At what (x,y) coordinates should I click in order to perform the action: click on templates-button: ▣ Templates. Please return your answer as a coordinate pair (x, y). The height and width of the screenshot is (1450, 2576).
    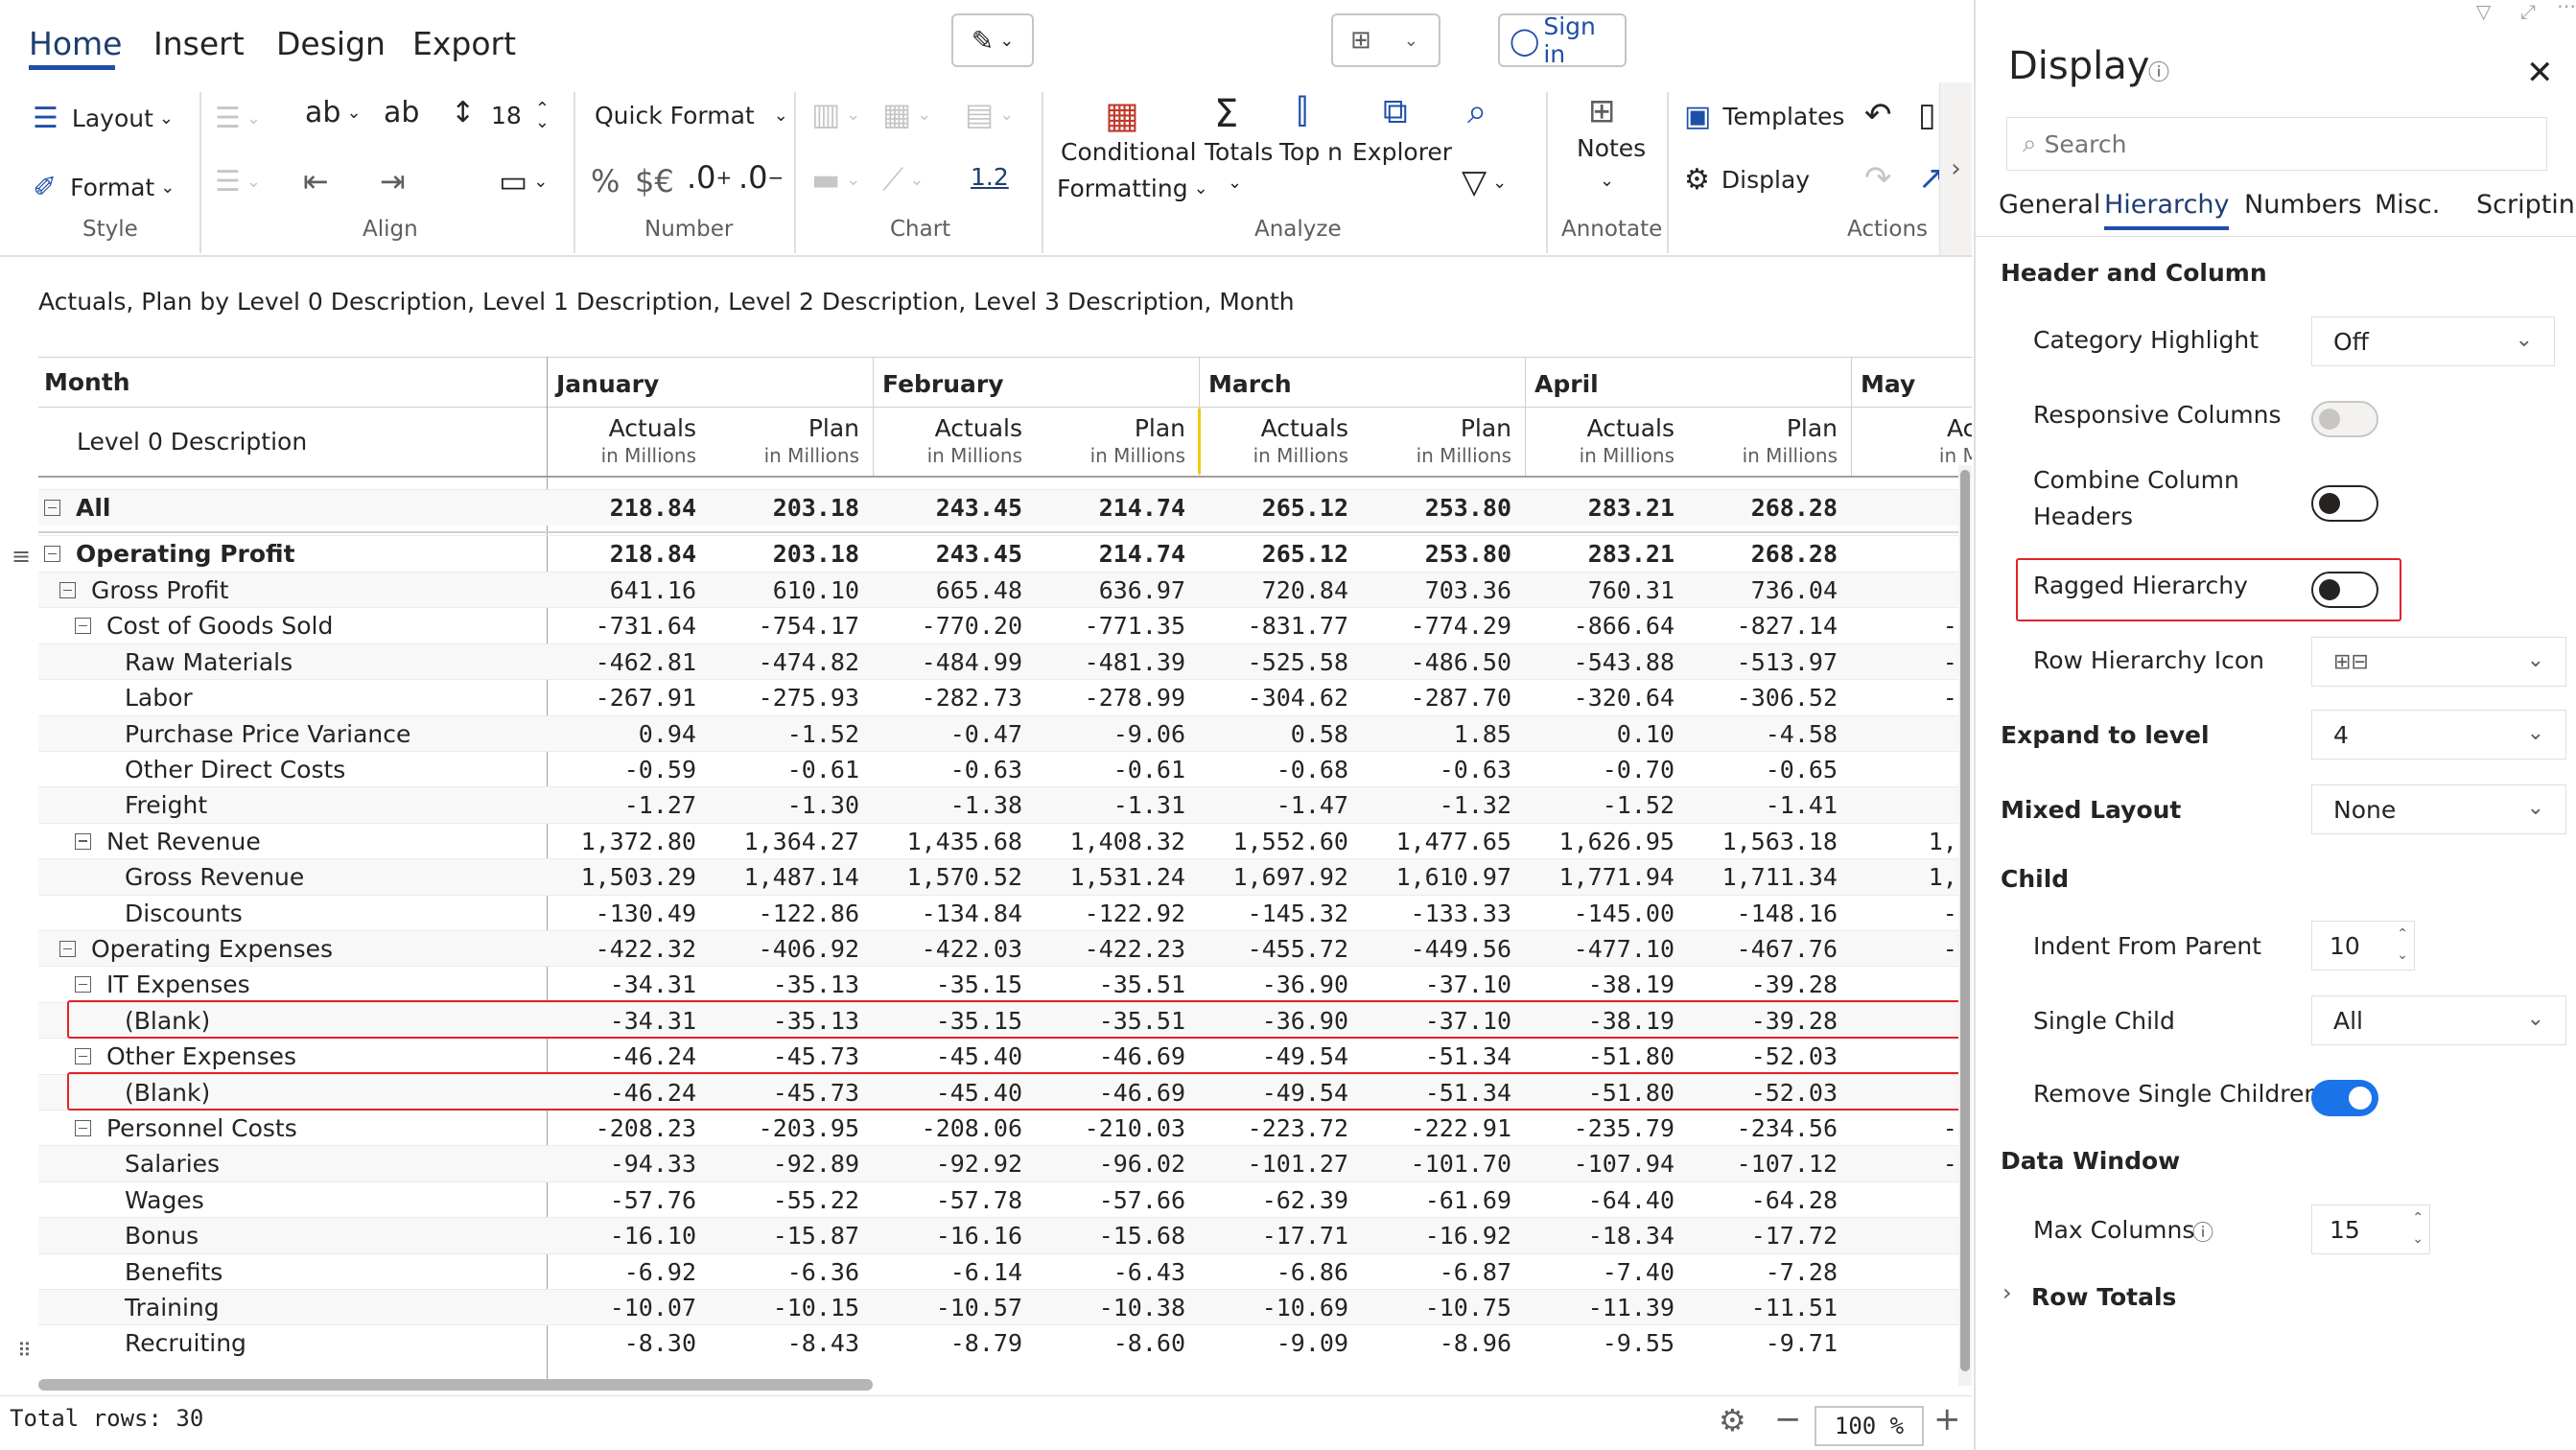
    Looking at the image, I should click on (1764, 116).